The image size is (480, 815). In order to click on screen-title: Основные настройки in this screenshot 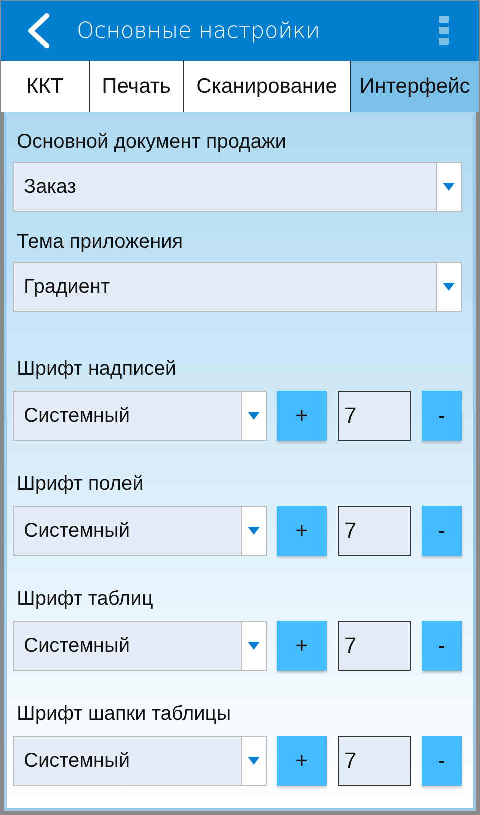, I will do `click(199, 31)`.